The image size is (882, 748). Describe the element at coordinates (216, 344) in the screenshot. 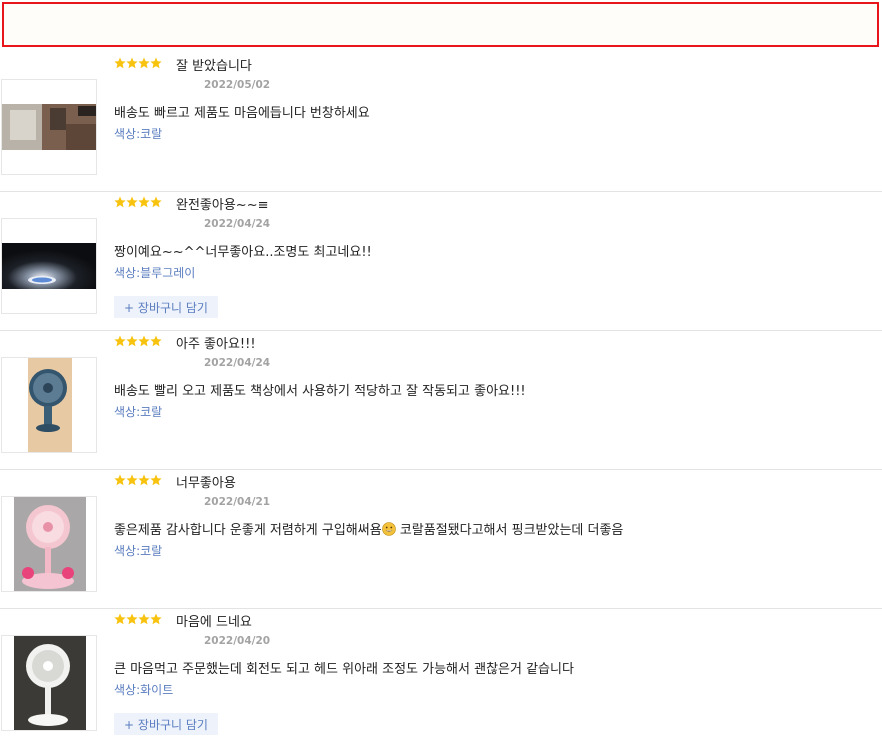

I see `review-title: 아주 좋아요!!!` at that location.